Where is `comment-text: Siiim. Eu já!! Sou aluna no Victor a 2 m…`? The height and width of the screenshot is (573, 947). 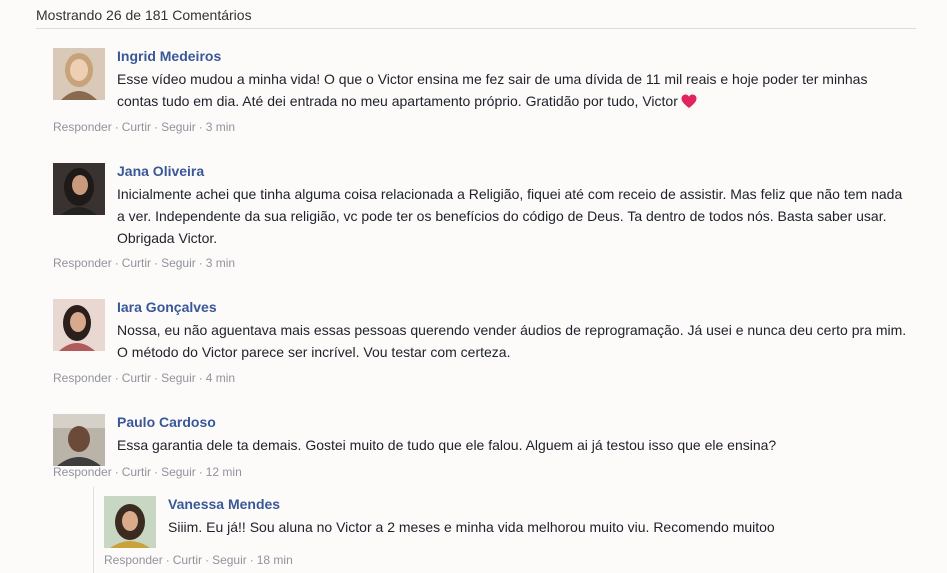 comment-text: Siiim. Eu já!! Sou aluna no Victor a 2 m… is located at coordinates (471, 527).